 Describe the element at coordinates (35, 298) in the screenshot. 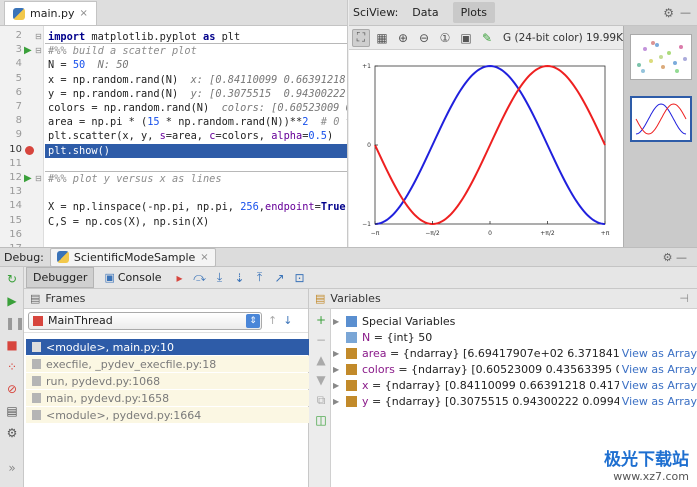

I see `frames-icon: ▤` at that location.